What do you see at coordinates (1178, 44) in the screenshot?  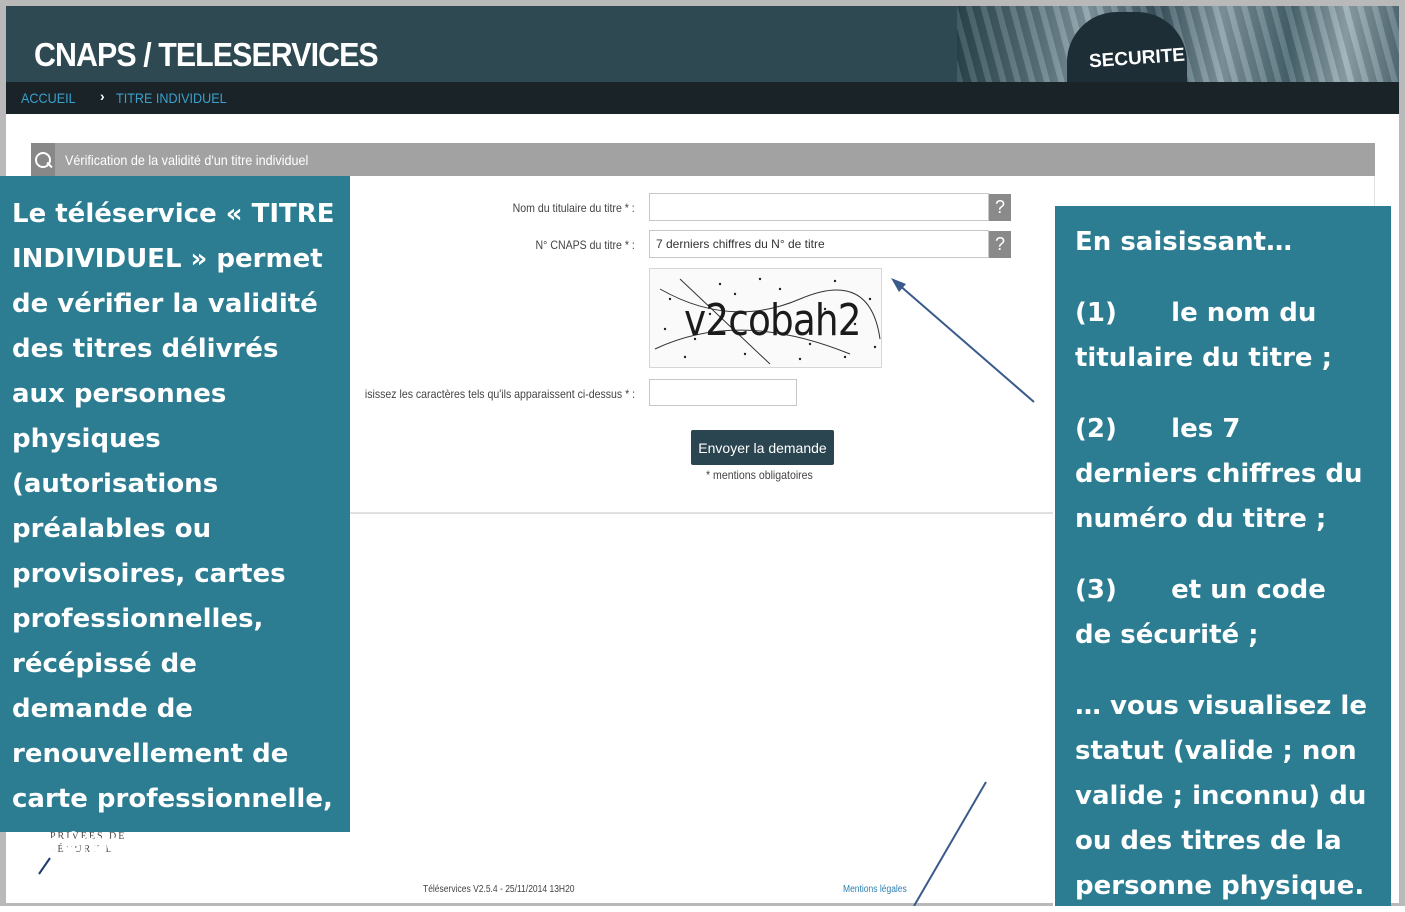 I see `header-banner-image: SECURITE` at bounding box center [1178, 44].